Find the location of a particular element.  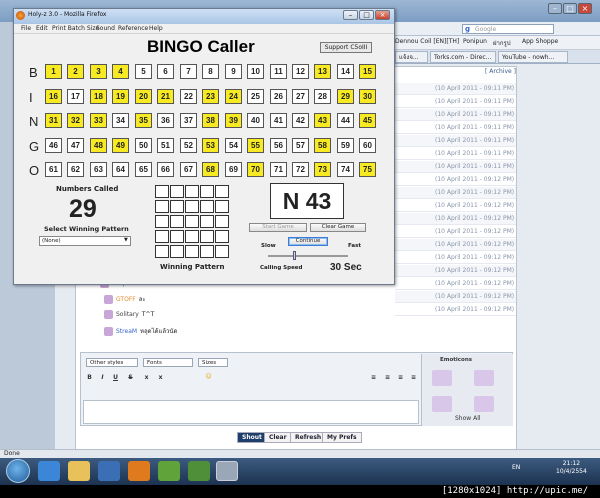

bingo-number-cell: 50 is located at coordinates (143, 145).